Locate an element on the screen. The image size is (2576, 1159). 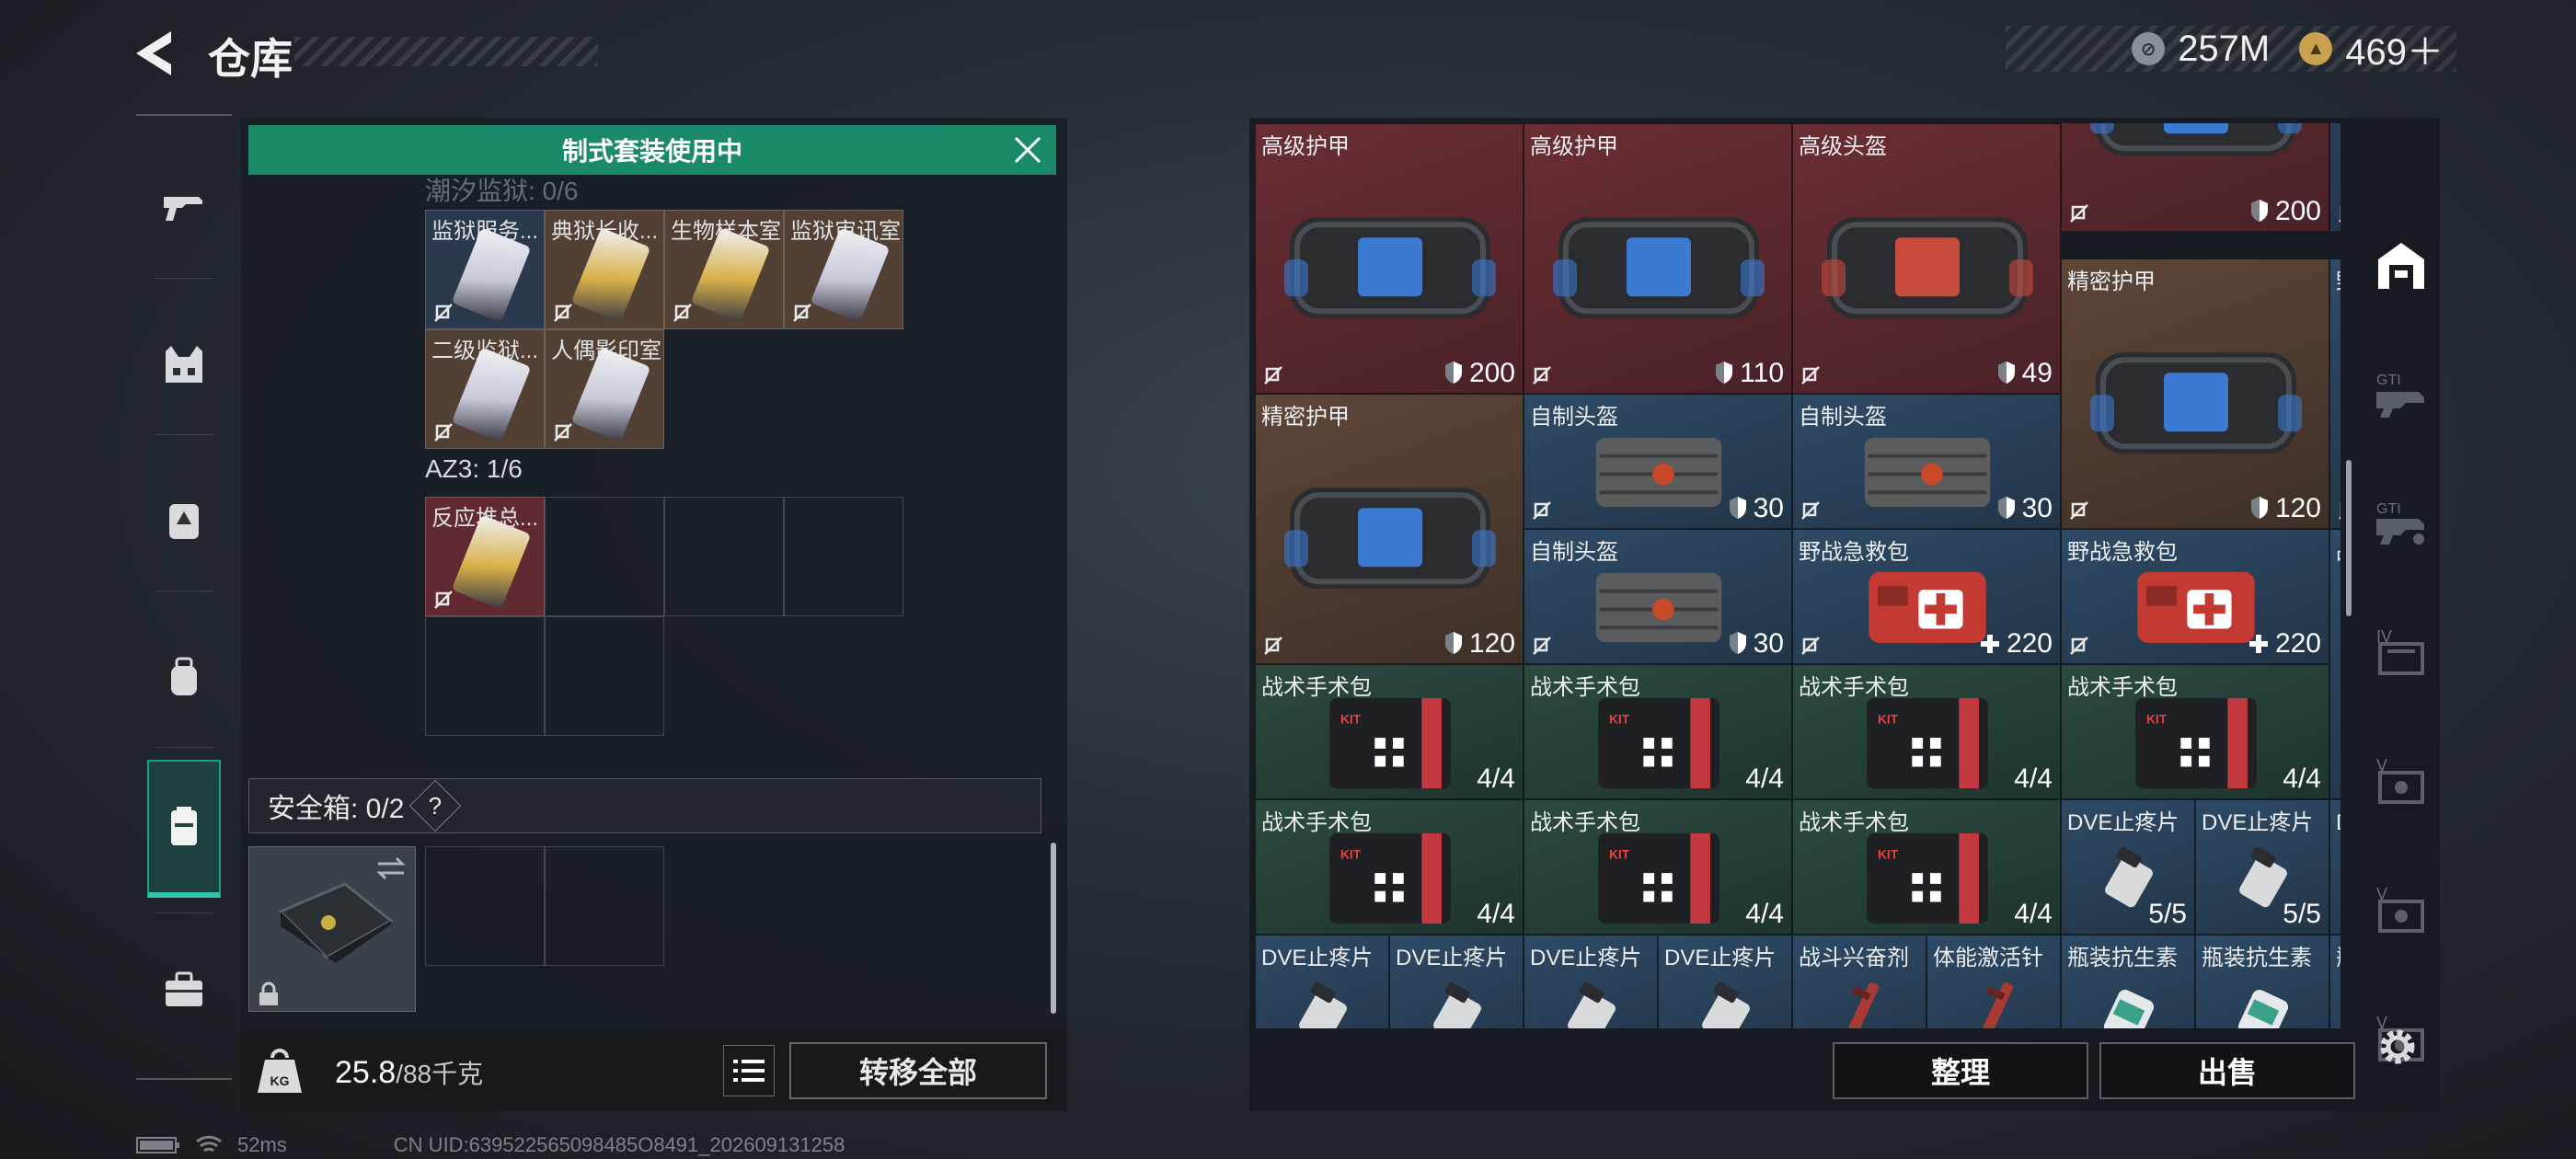
swap-icon is located at coordinates (391, 868).